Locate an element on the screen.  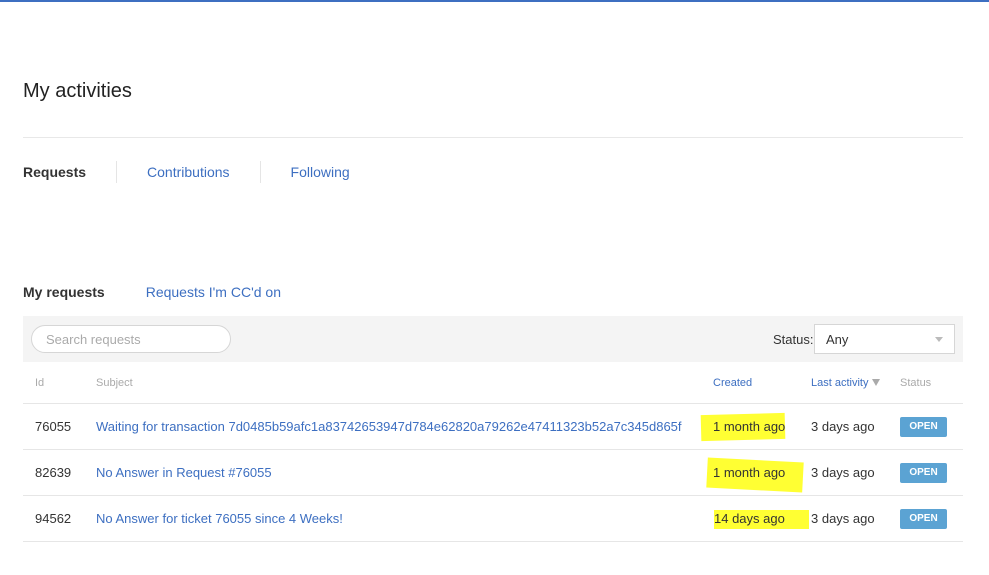
status-filter-label: Status: is located at coordinates (793, 339).